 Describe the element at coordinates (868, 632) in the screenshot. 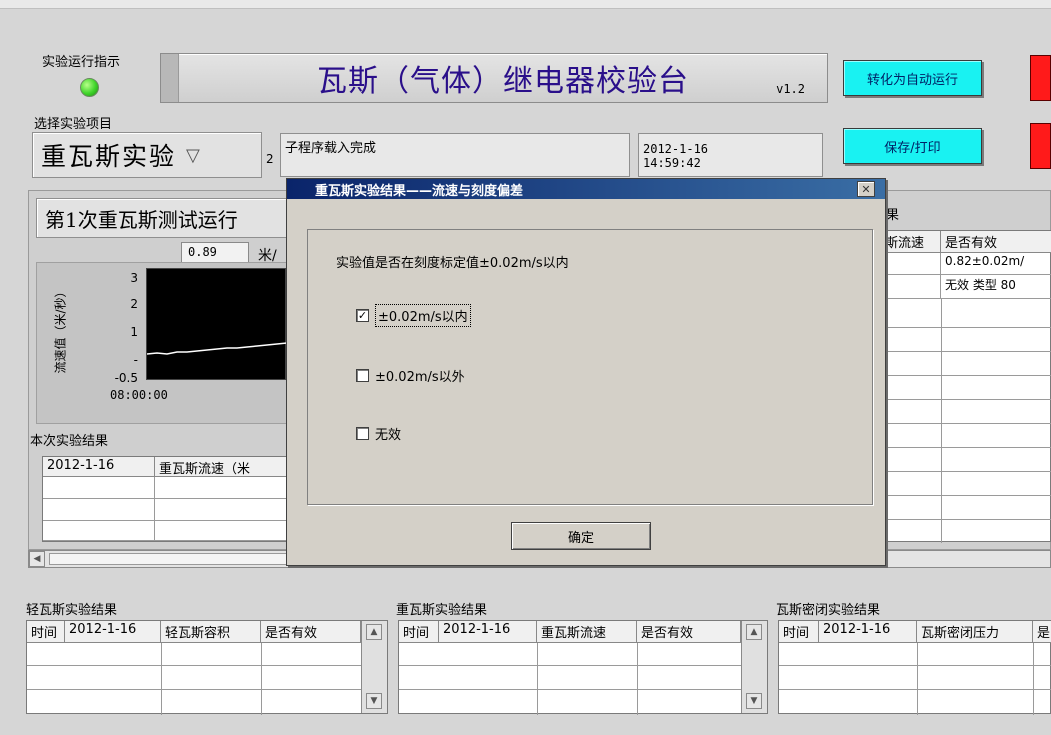

I see `seal-header-date: 2012-1-16` at that location.